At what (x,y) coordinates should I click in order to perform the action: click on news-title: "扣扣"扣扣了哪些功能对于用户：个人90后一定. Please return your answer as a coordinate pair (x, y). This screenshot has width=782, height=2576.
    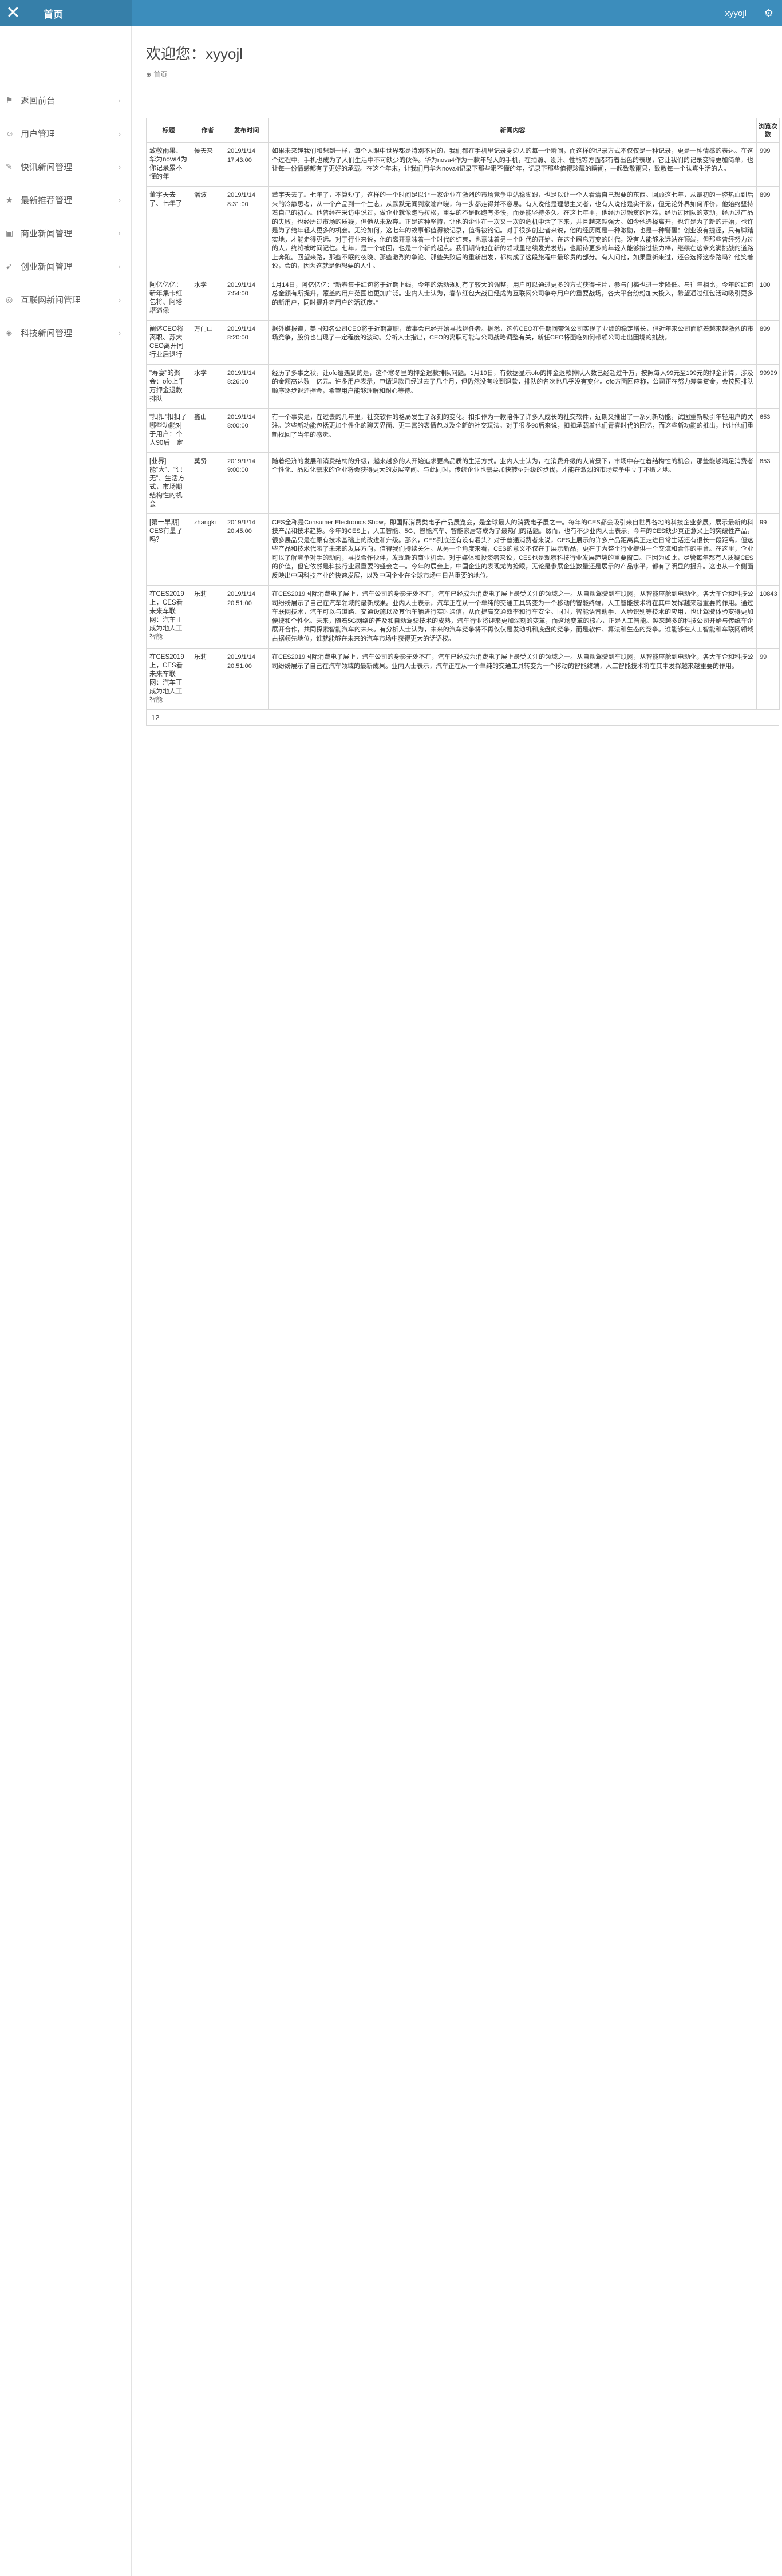
    Looking at the image, I should click on (168, 430).